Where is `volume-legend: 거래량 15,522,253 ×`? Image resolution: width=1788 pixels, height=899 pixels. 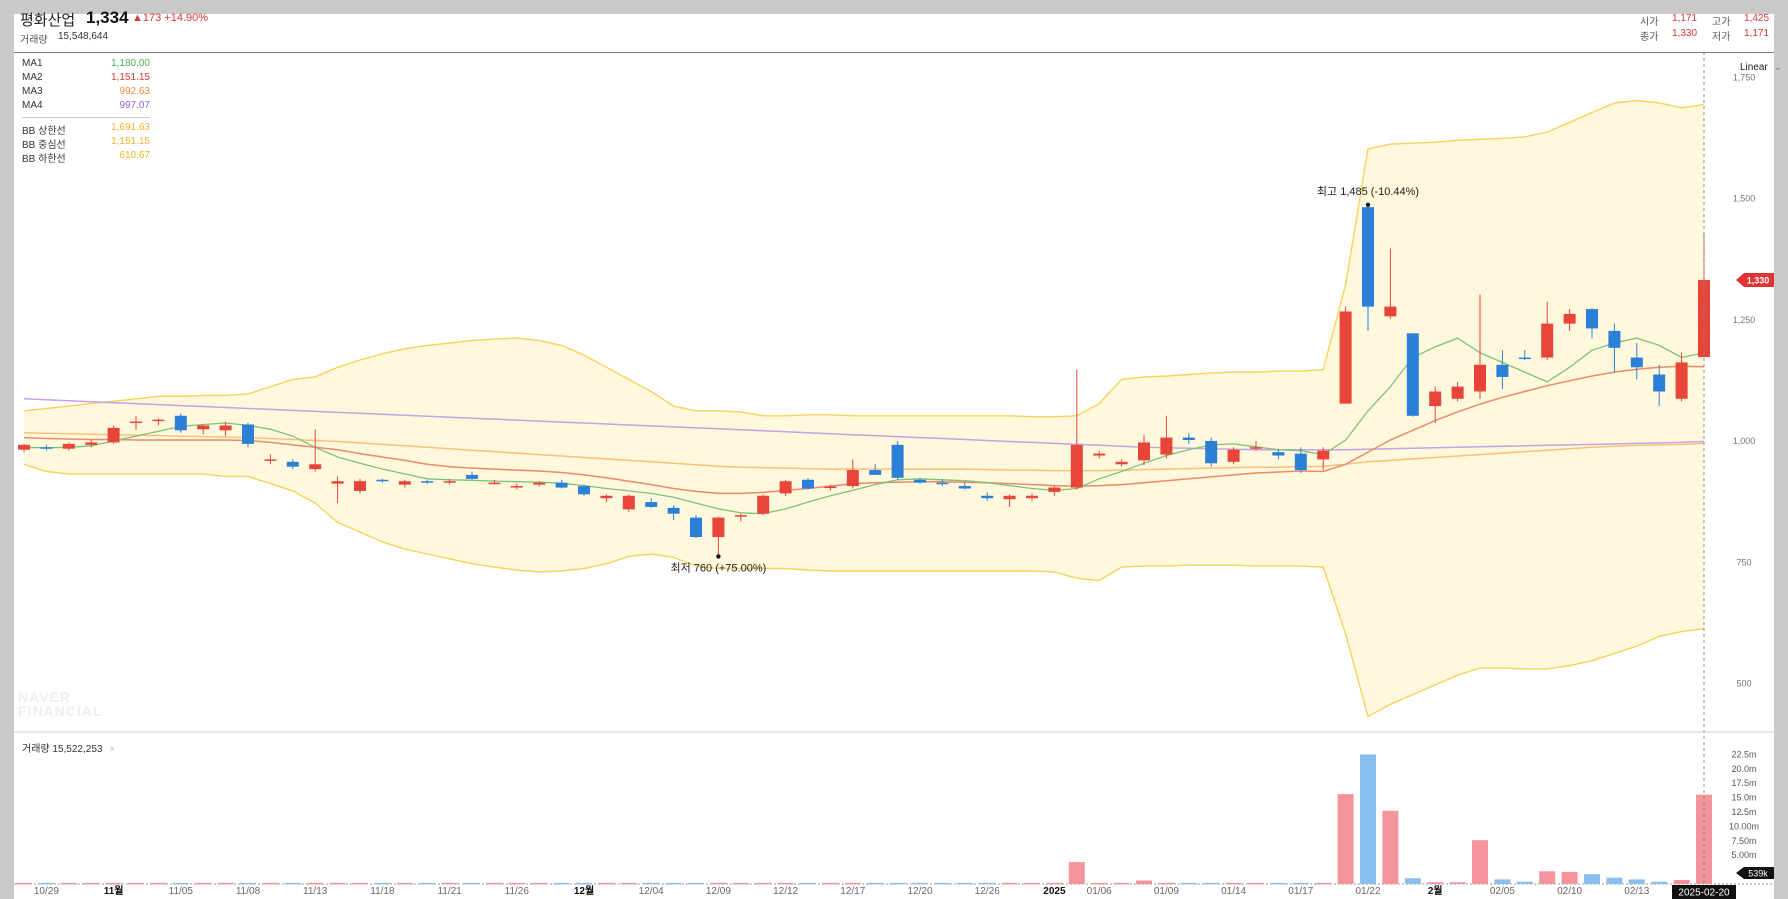
volume-legend: 거래량 15,522,253 × is located at coordinates (68, 747).